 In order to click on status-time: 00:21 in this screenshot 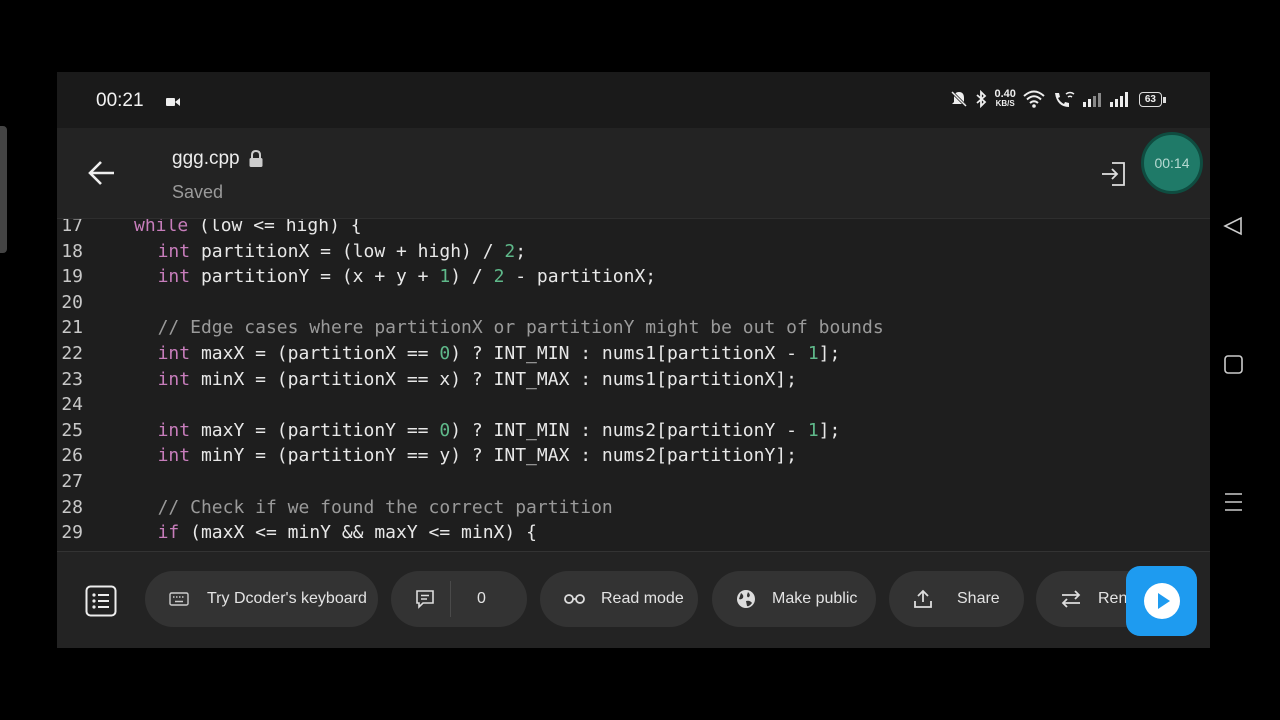, I will do `click(120, 100)`.